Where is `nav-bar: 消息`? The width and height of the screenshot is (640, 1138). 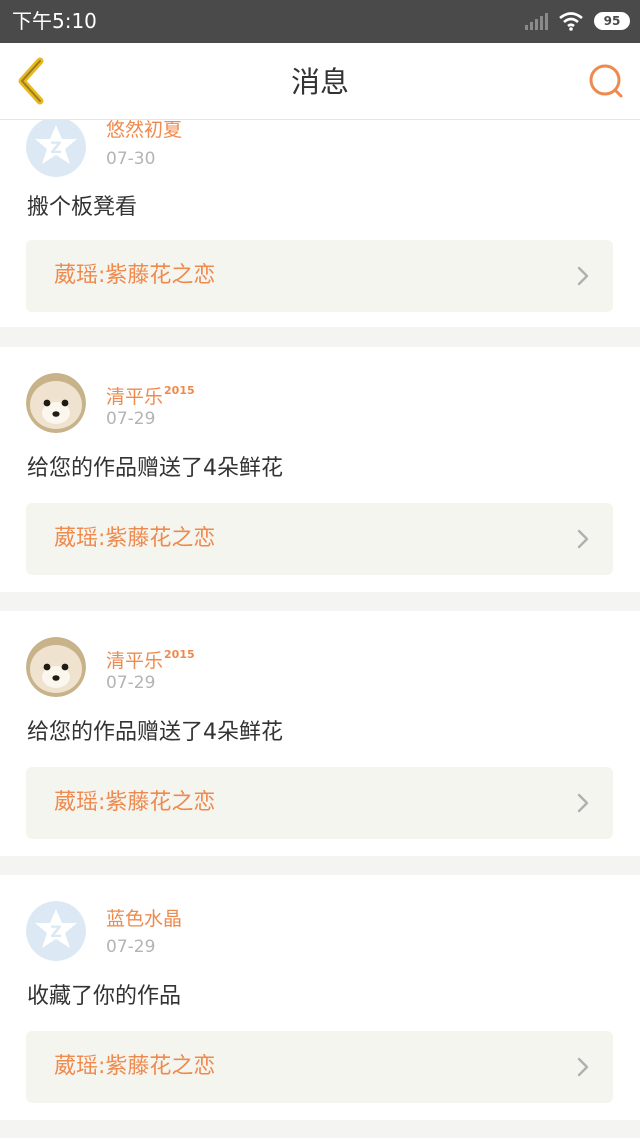
nav-bar: 消息 is located at coordinates (320, 81).